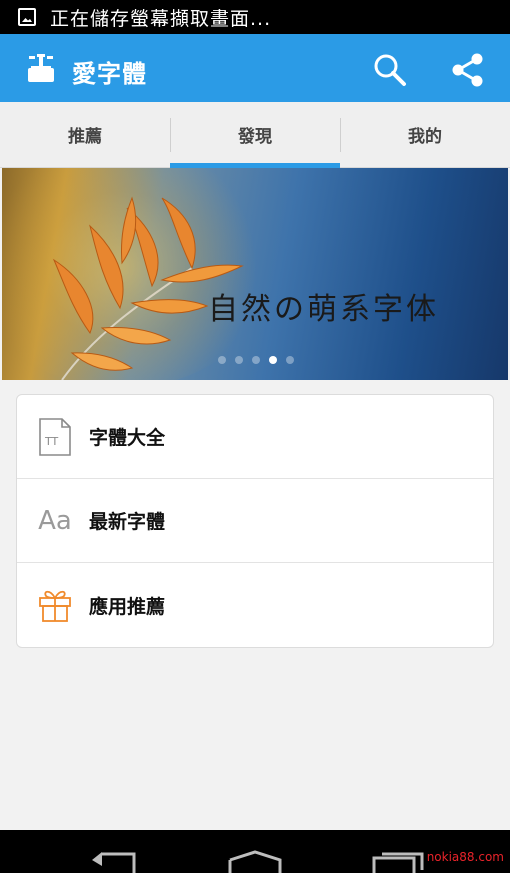 This screenshot has width=510, height=873. I want to click on watermark: nokia88.com, so click(465, 857).